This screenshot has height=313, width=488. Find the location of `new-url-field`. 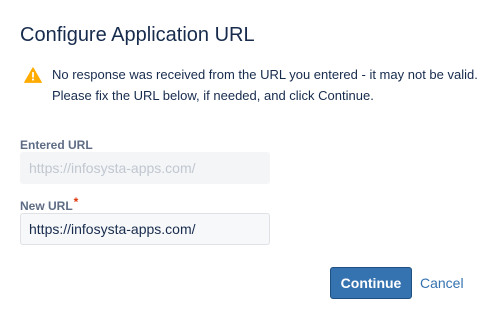

new-url-field is located at coordinates (145, 229).